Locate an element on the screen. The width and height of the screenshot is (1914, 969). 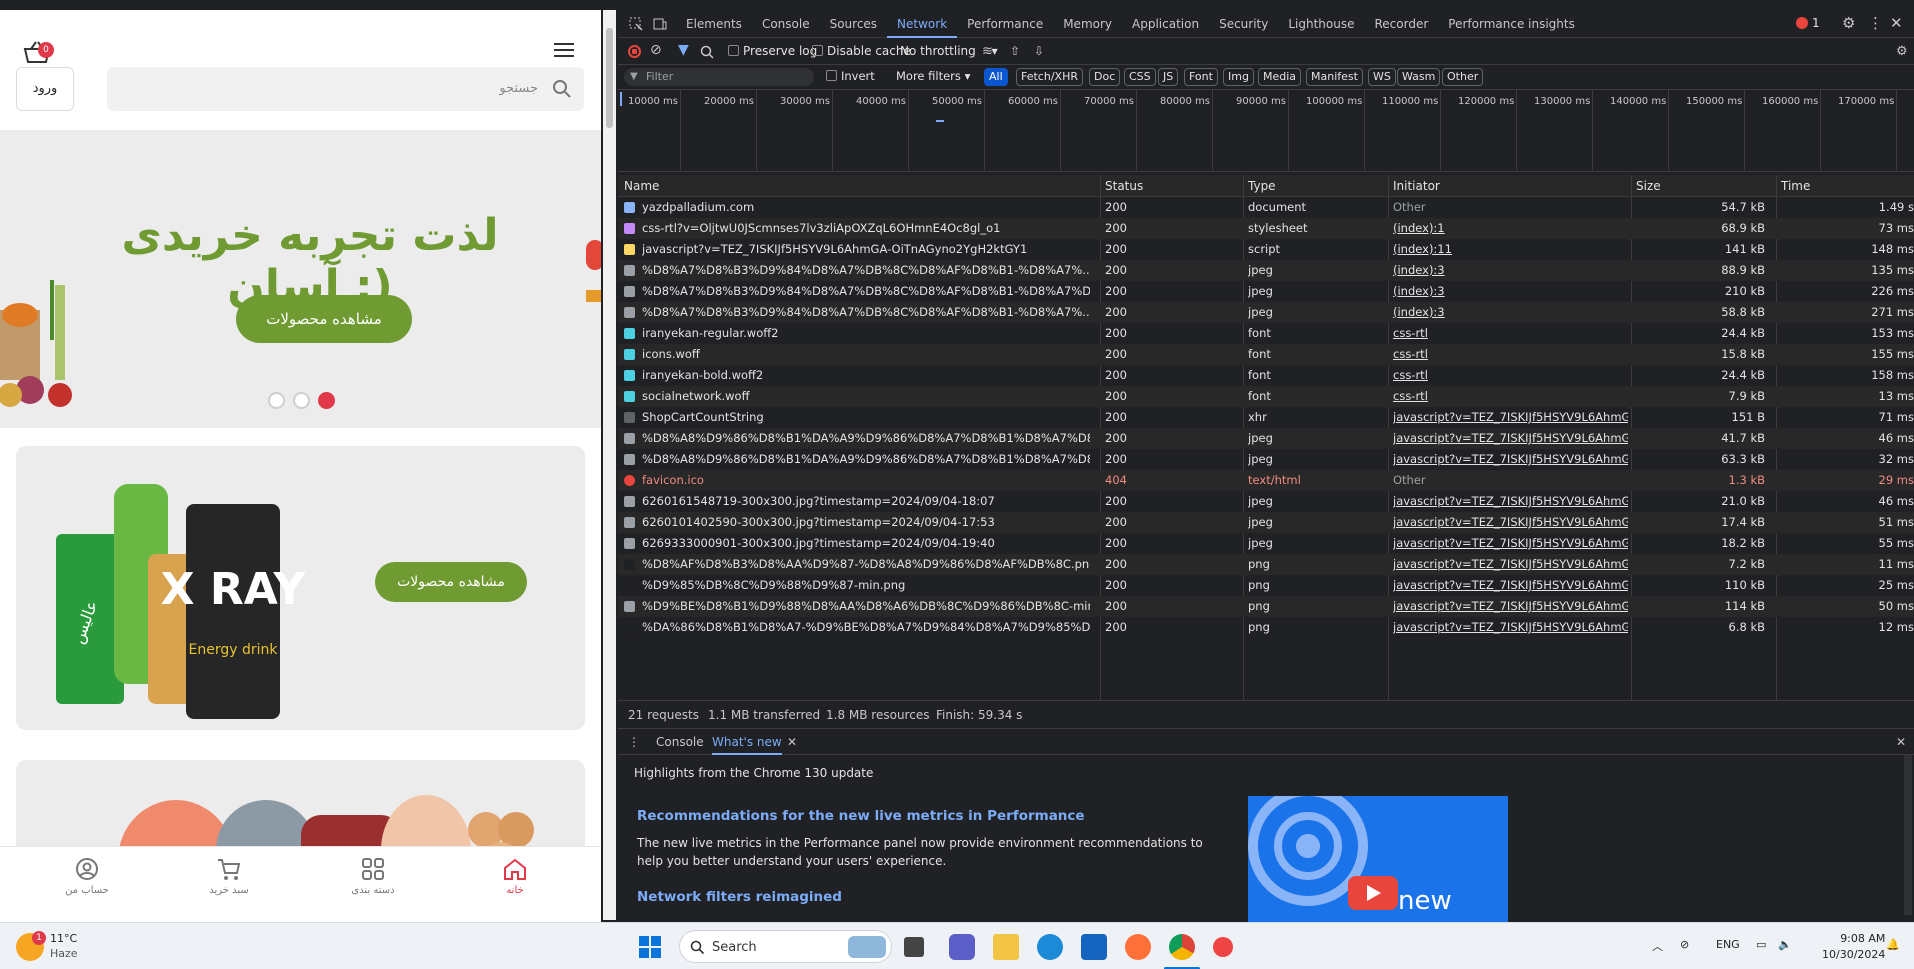
more-filters-dropdown: More filters ▾ is located at coordinates (933, 76).